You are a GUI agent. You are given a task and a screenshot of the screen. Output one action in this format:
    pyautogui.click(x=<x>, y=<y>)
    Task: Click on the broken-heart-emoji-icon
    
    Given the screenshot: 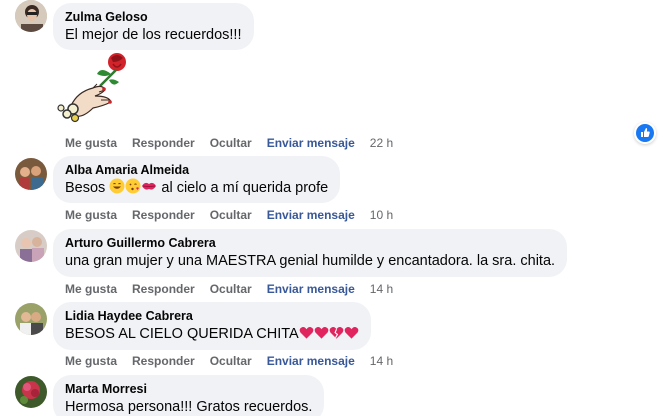 What is the action you would take?
    pyautogui.click(x=336, y=336)
    